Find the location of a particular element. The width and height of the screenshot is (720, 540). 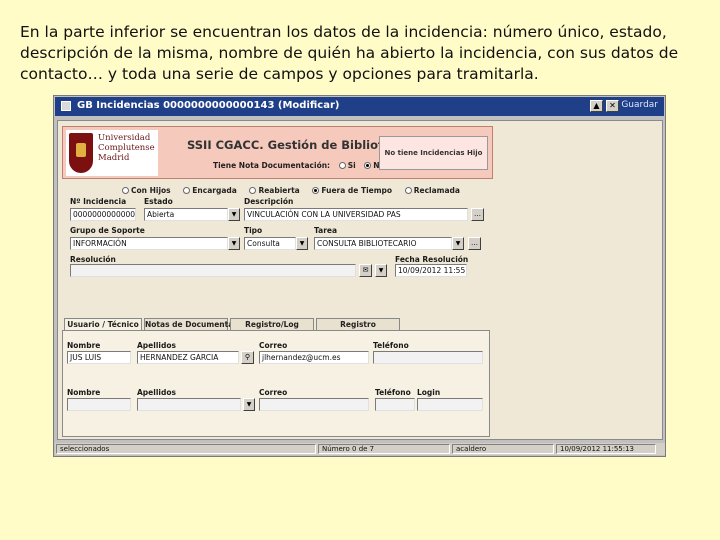

telefono-field is located at coordinates (428, 357).